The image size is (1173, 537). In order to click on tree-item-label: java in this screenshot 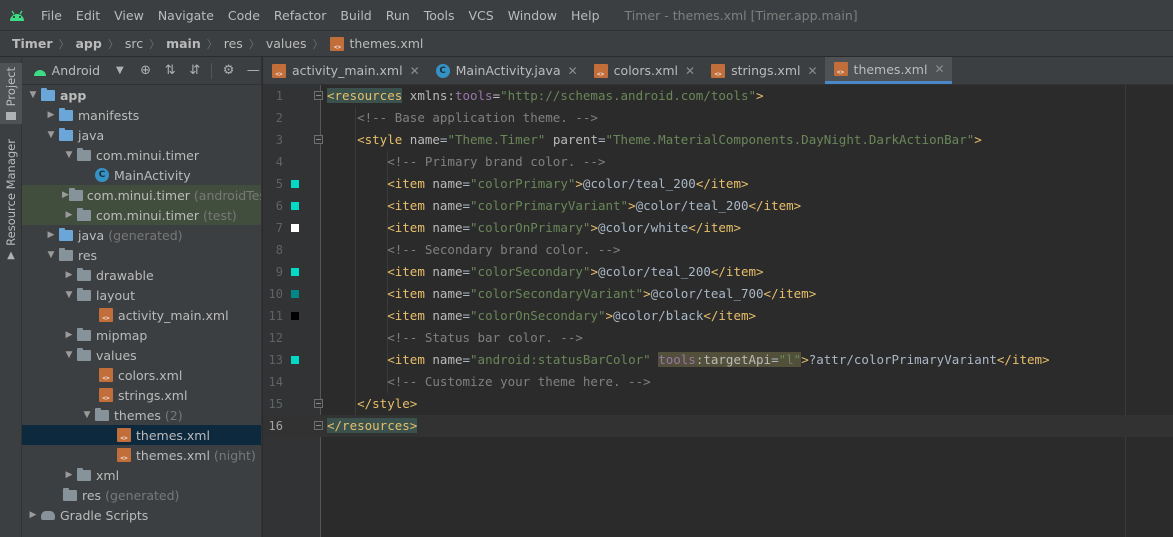, I will do `click(91, 235)`.